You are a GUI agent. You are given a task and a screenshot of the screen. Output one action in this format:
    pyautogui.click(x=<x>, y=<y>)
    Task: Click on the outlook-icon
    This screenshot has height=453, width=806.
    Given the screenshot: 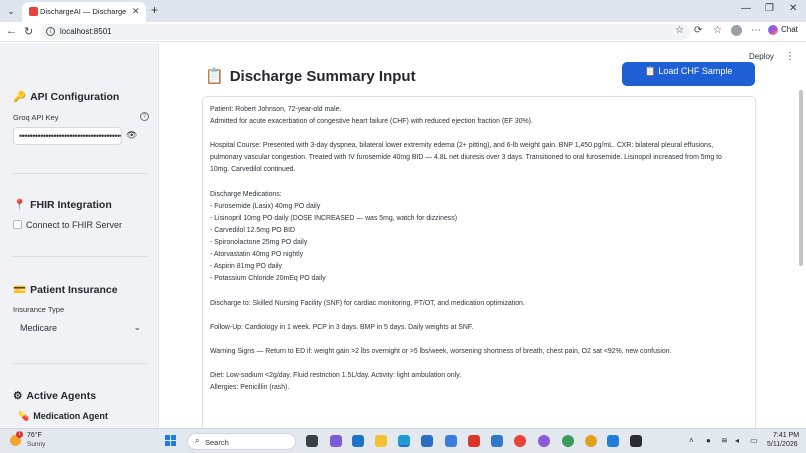 What is the action you would take?
    pyautogui.click(x=358, y=441)
    